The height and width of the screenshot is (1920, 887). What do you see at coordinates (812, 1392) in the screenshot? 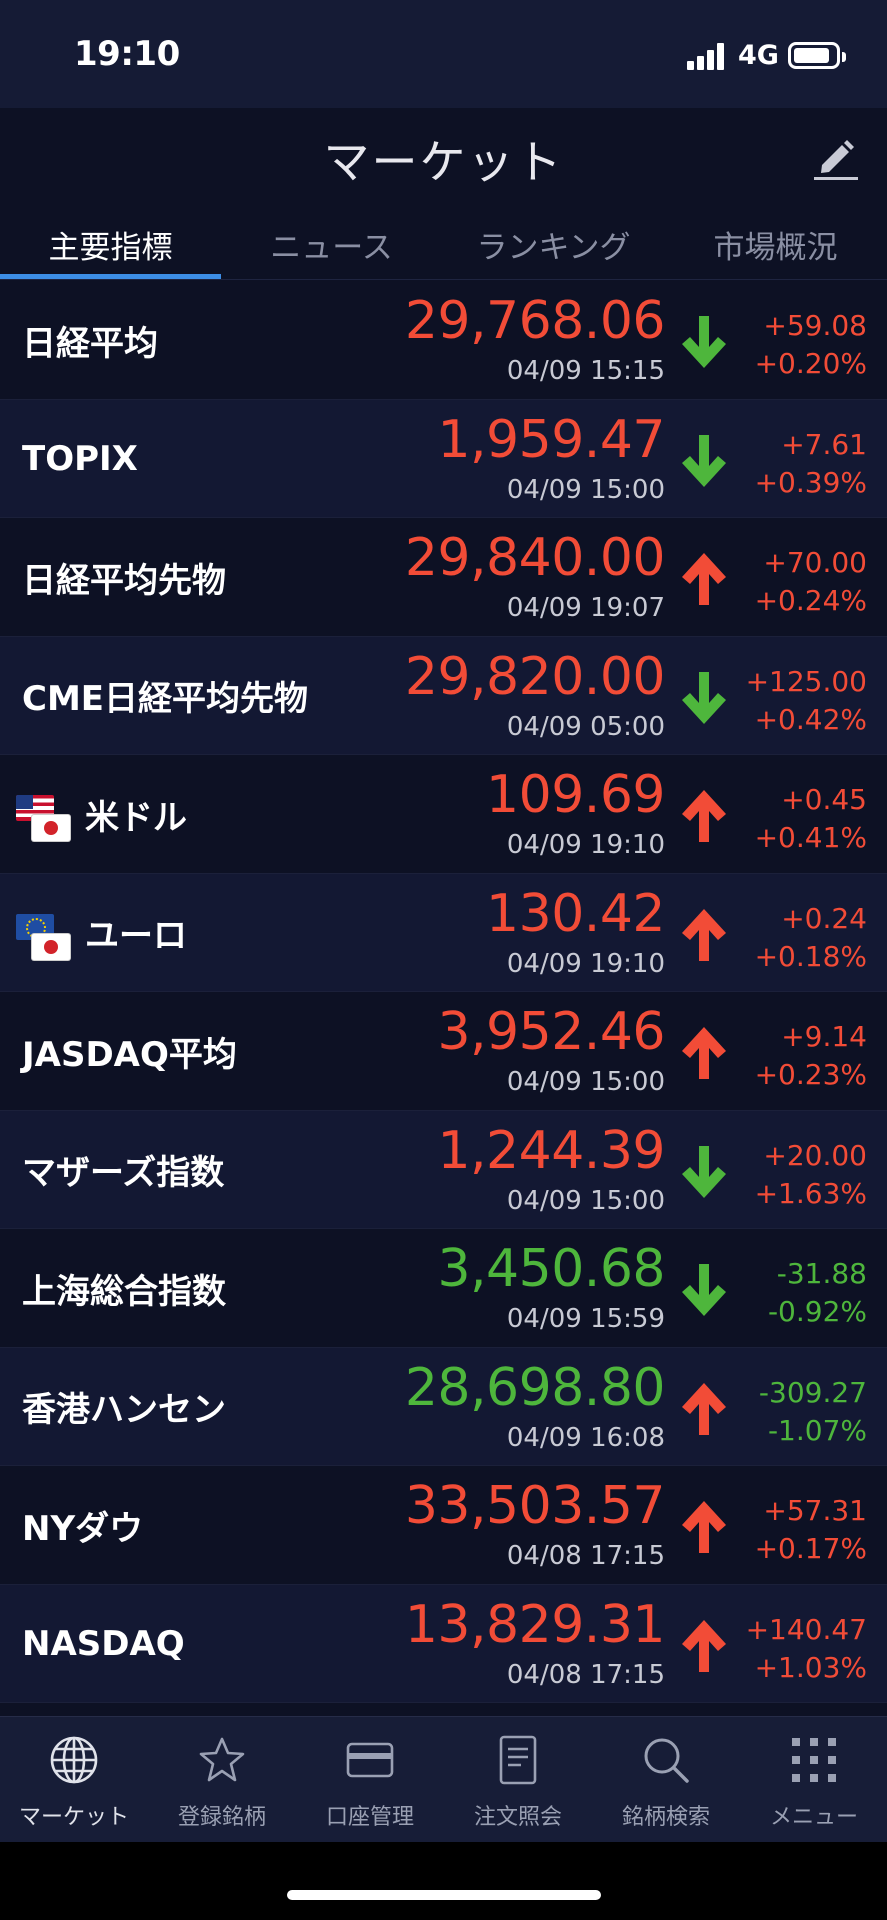
I see `change-value: -309.27` at bounding box center [812, 1392].